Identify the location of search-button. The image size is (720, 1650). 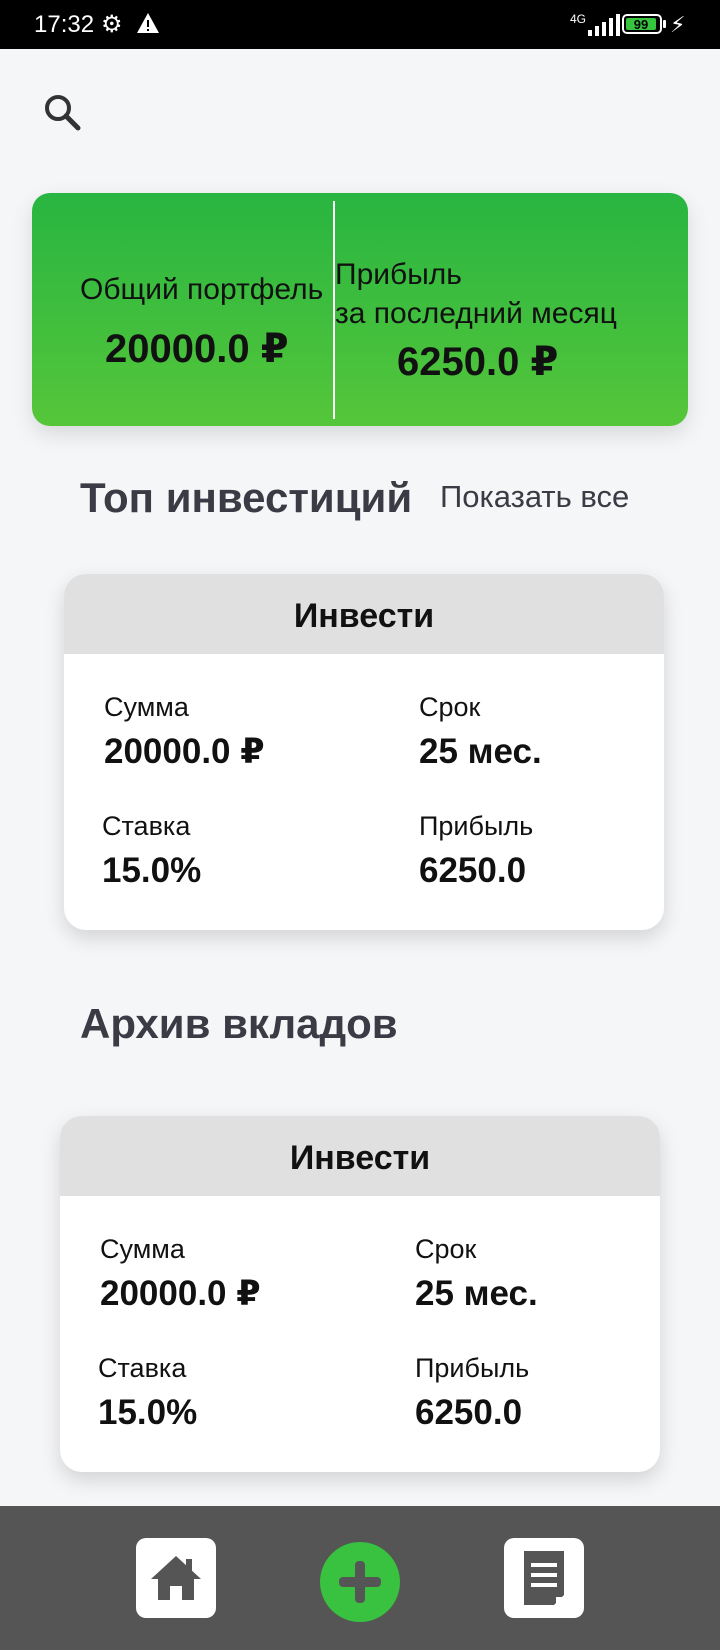
(63, 113).